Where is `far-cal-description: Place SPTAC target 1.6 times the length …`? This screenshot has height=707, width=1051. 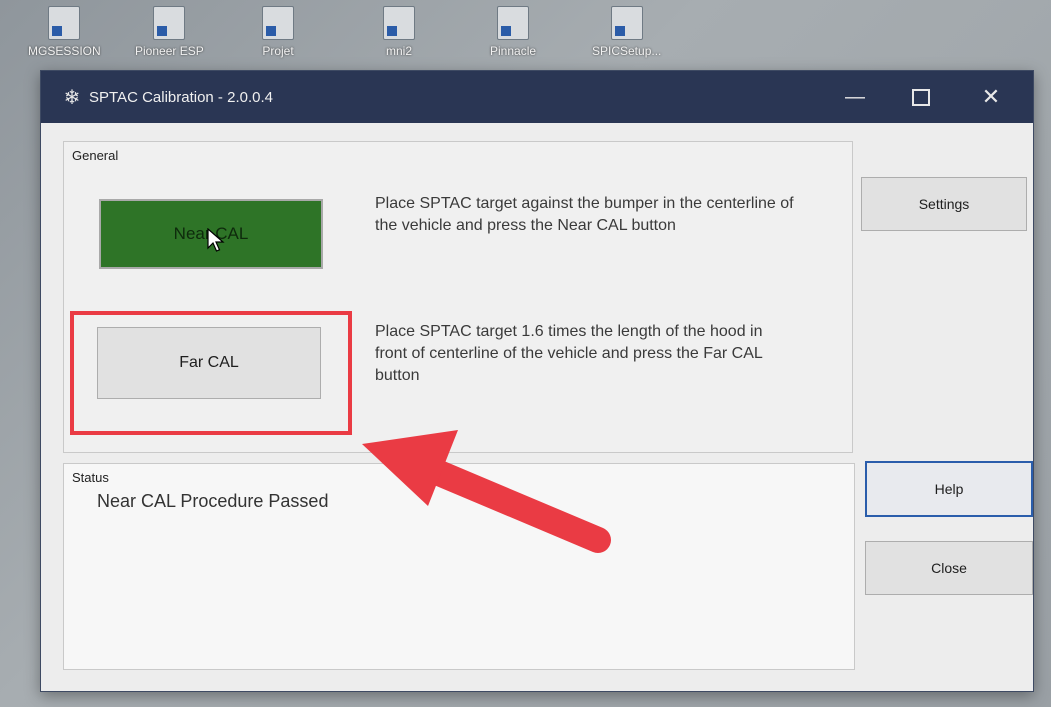 far-cal-description: Place SPTAC target 1.6 times the length … is located at coordinates (569, 353).